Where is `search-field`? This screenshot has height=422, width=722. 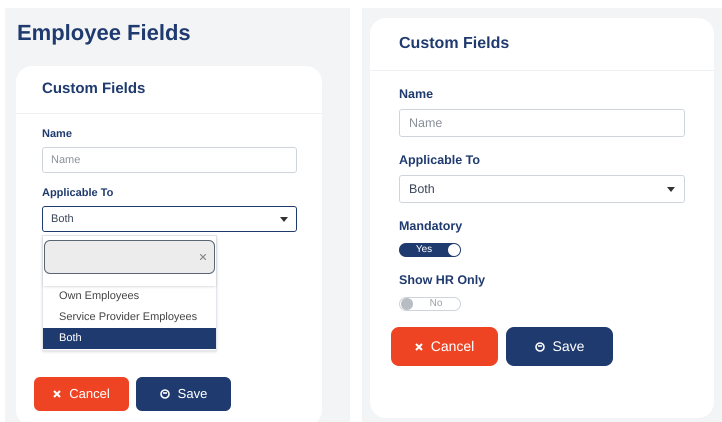 search-field is located at coordinates (129, 257).